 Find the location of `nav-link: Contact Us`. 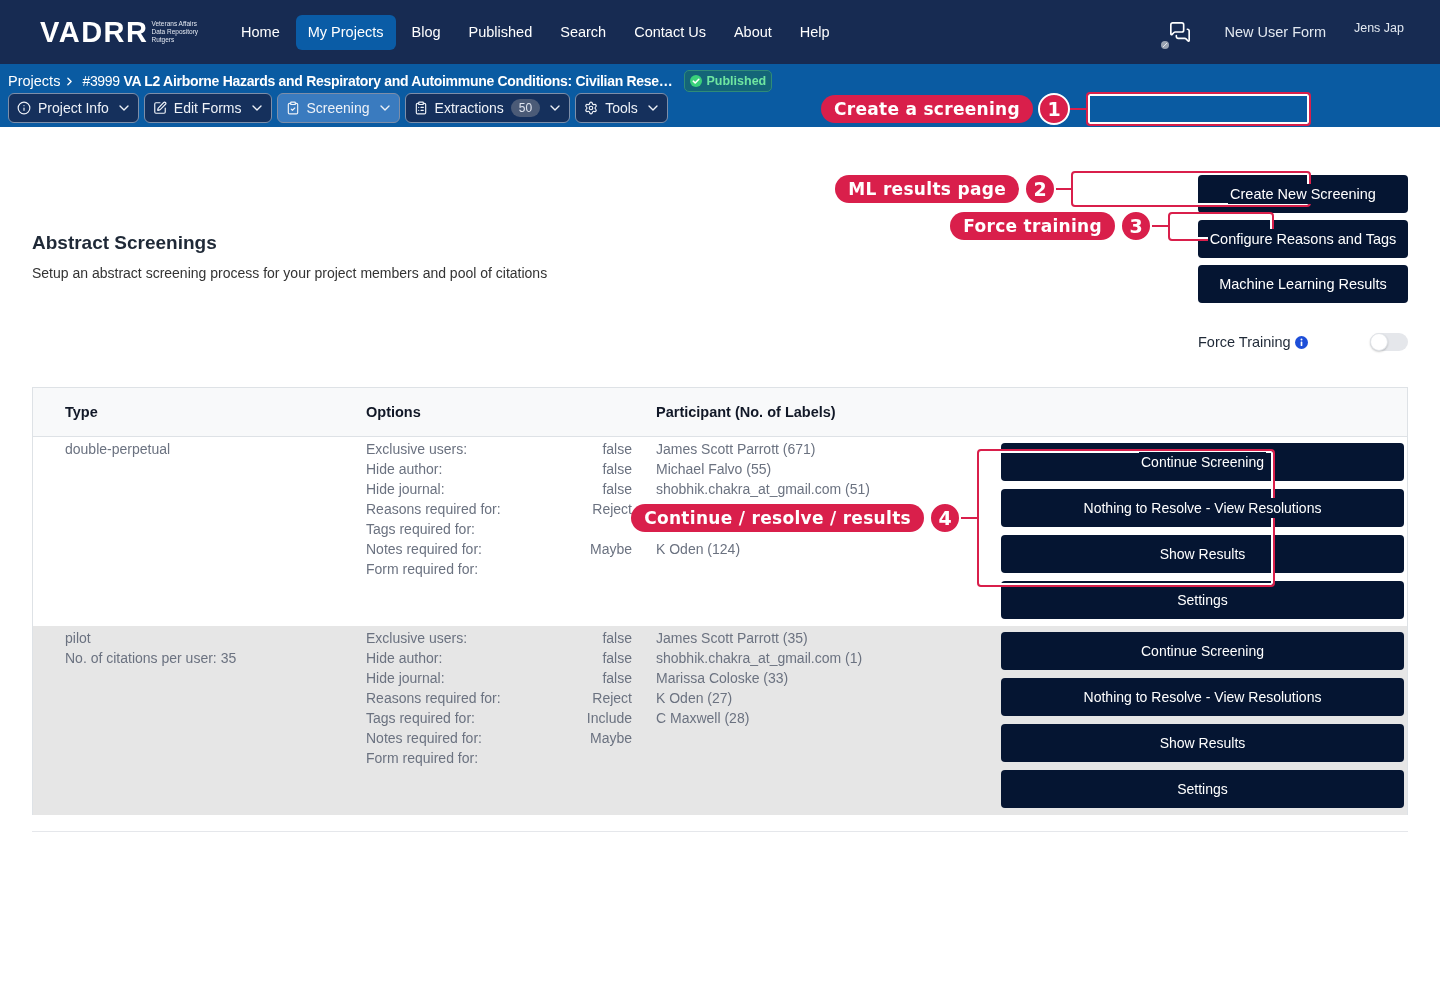

nav-link: Contact Us is located at coordinates (670, 32).